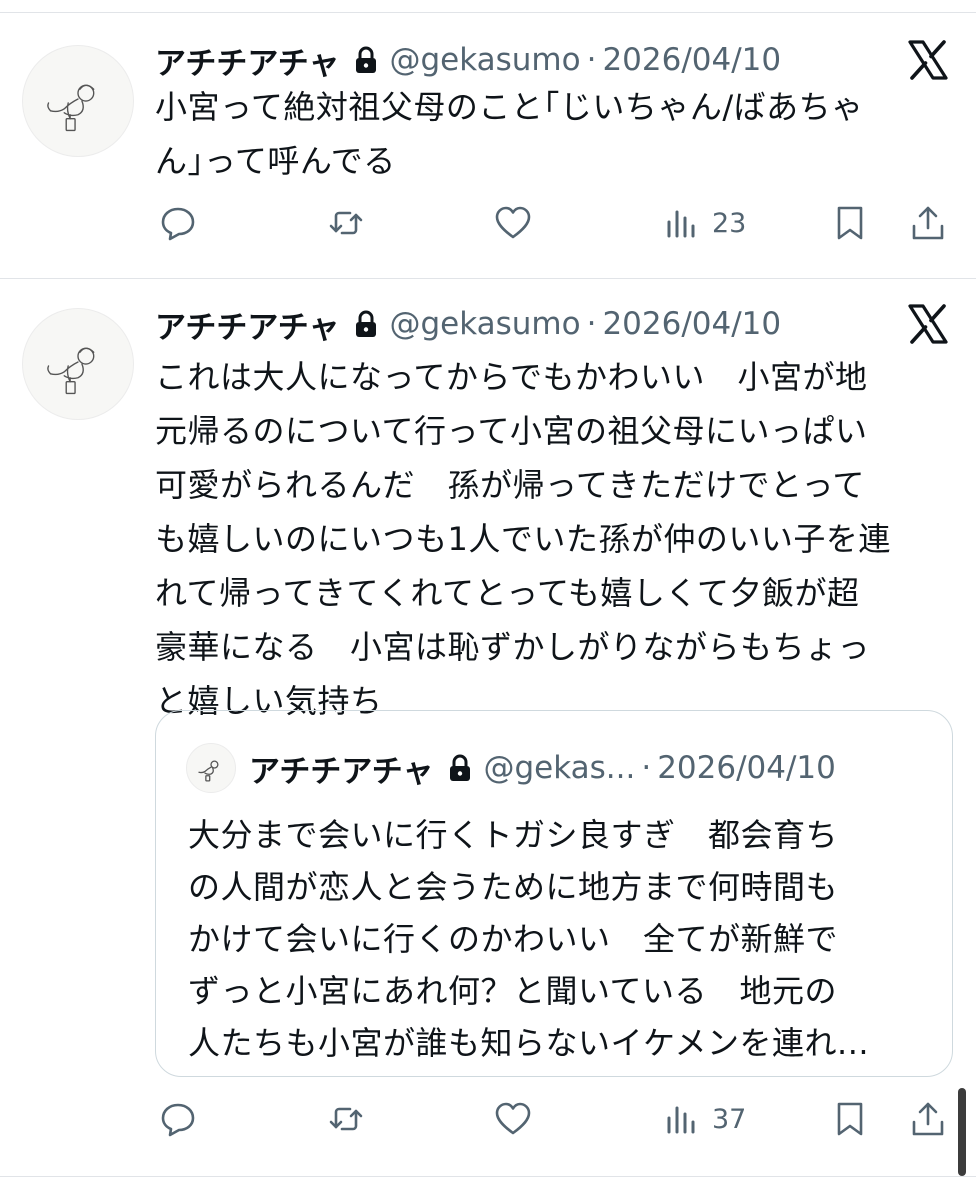 This screenshot has height=1200, width=976. I want to click on like-button, so click(513, 1119).